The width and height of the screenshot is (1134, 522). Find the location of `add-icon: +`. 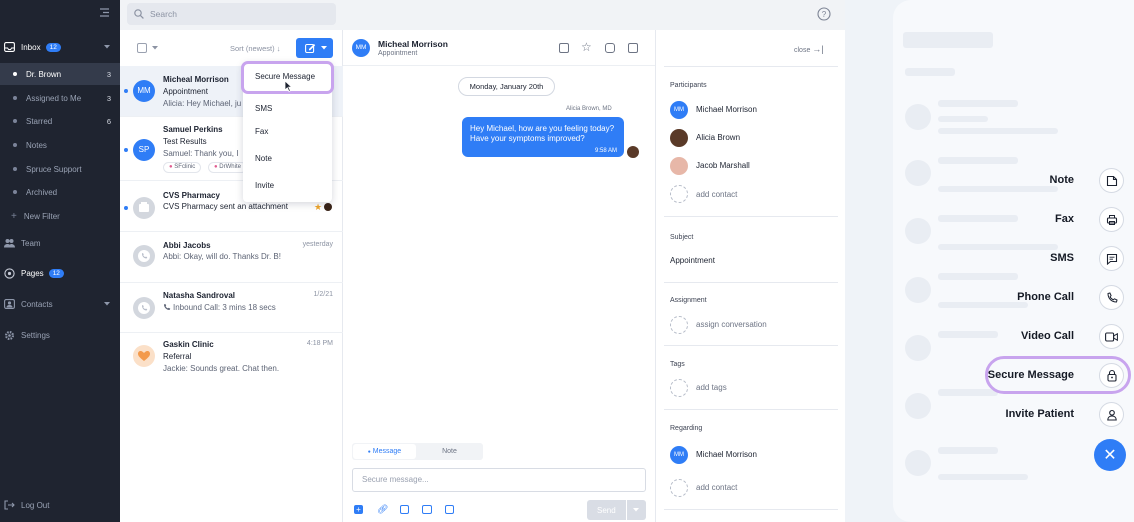

add-icon: + is located at coordinates (358, 509).